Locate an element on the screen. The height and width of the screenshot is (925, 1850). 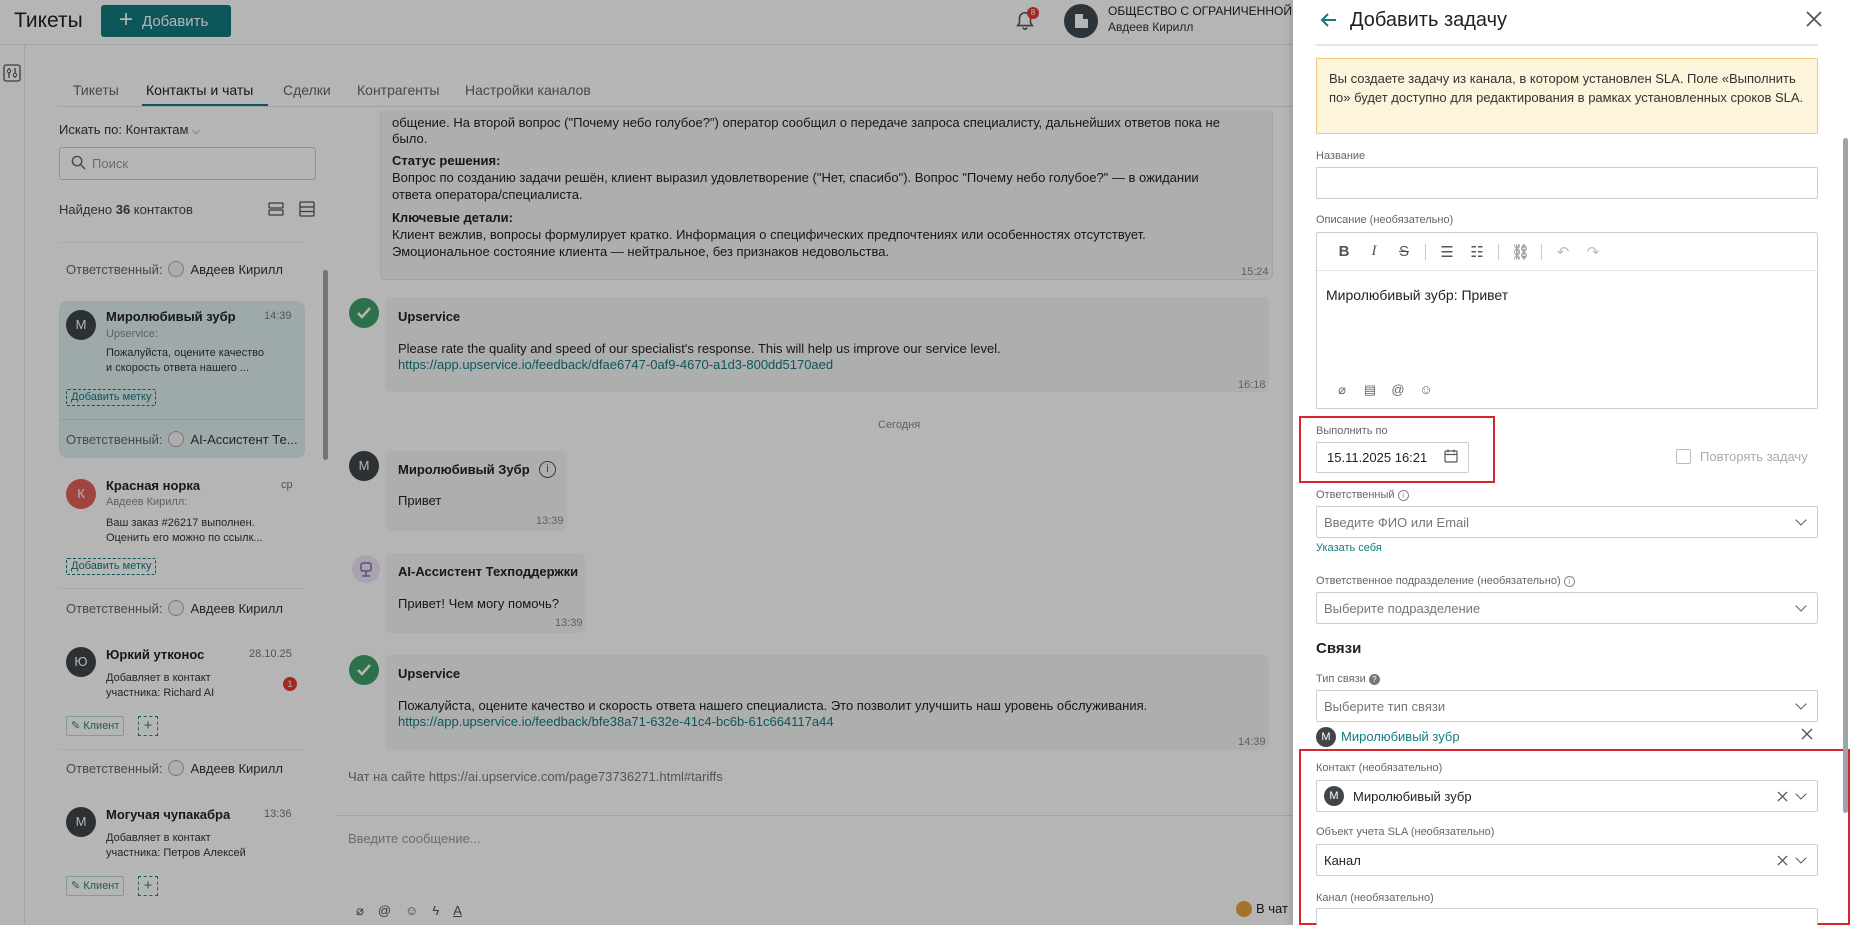
remove-link-icon is located at coordinates (1807, 734).